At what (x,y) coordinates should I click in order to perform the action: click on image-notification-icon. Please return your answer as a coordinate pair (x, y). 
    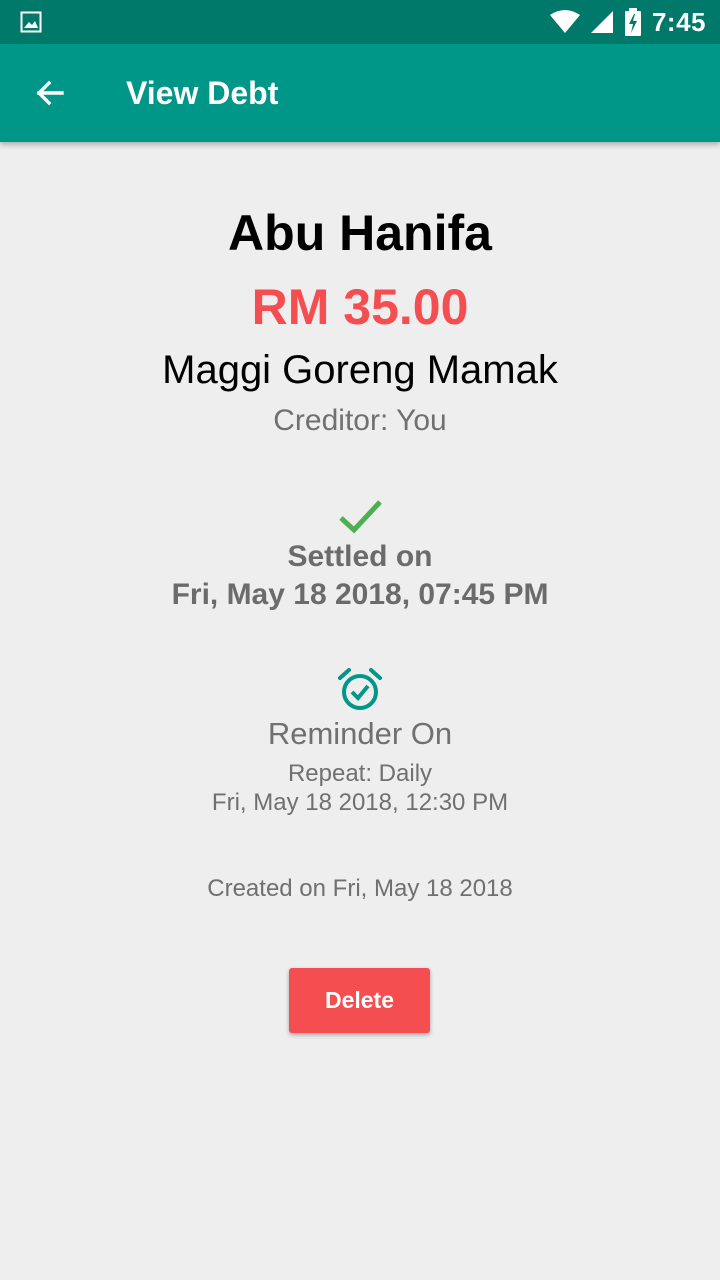
    Looking at the image, I should click on (31, 22).